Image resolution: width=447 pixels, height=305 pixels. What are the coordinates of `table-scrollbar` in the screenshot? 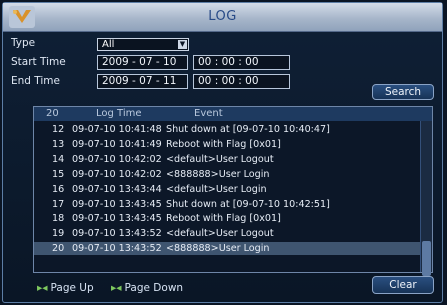 It's located at (426, 198).